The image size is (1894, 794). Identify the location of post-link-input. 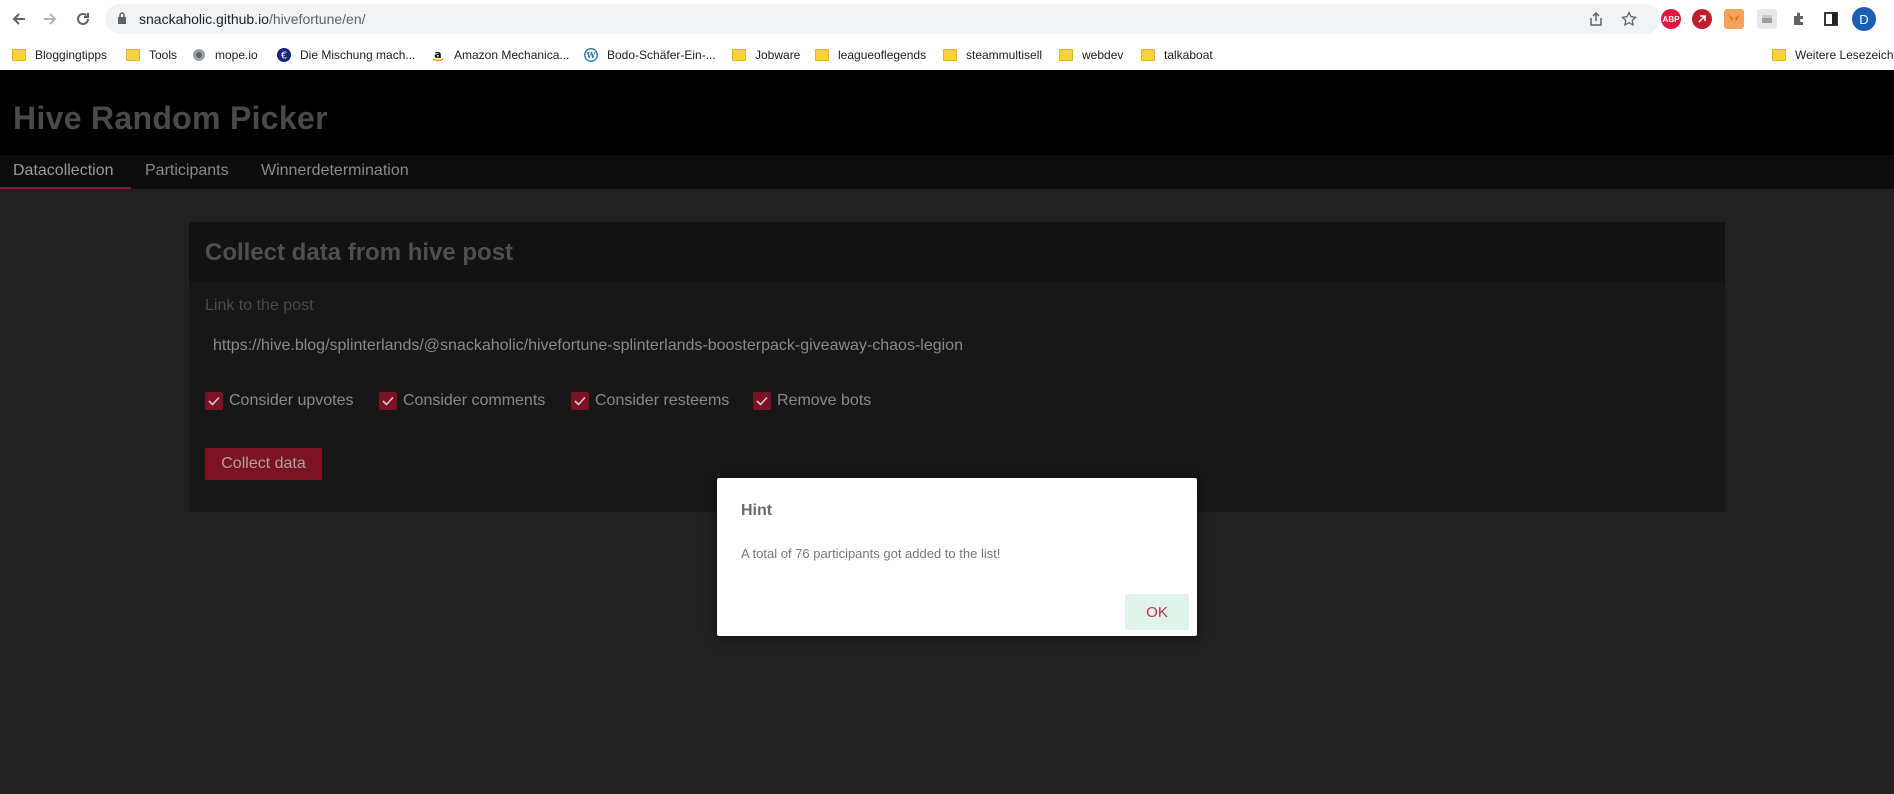
(671, 346).